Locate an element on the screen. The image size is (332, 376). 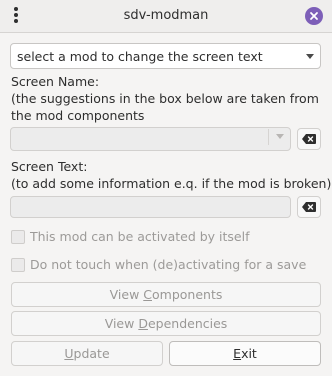
view-components-button: View Components is located at coordinates (166, 294).